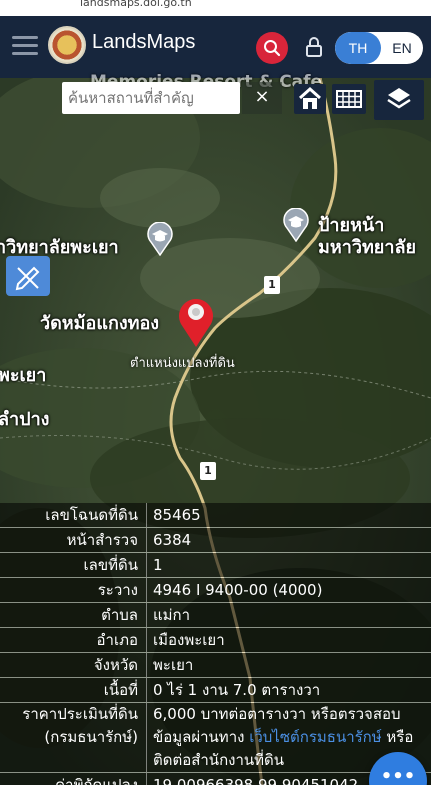 Image resolution: width=431 pixels, height=785 pixels. What do you see at coordinates (397, 737) in the screenshot?
I see `price-value-post: หรือ` at bounding box center [397, 737].